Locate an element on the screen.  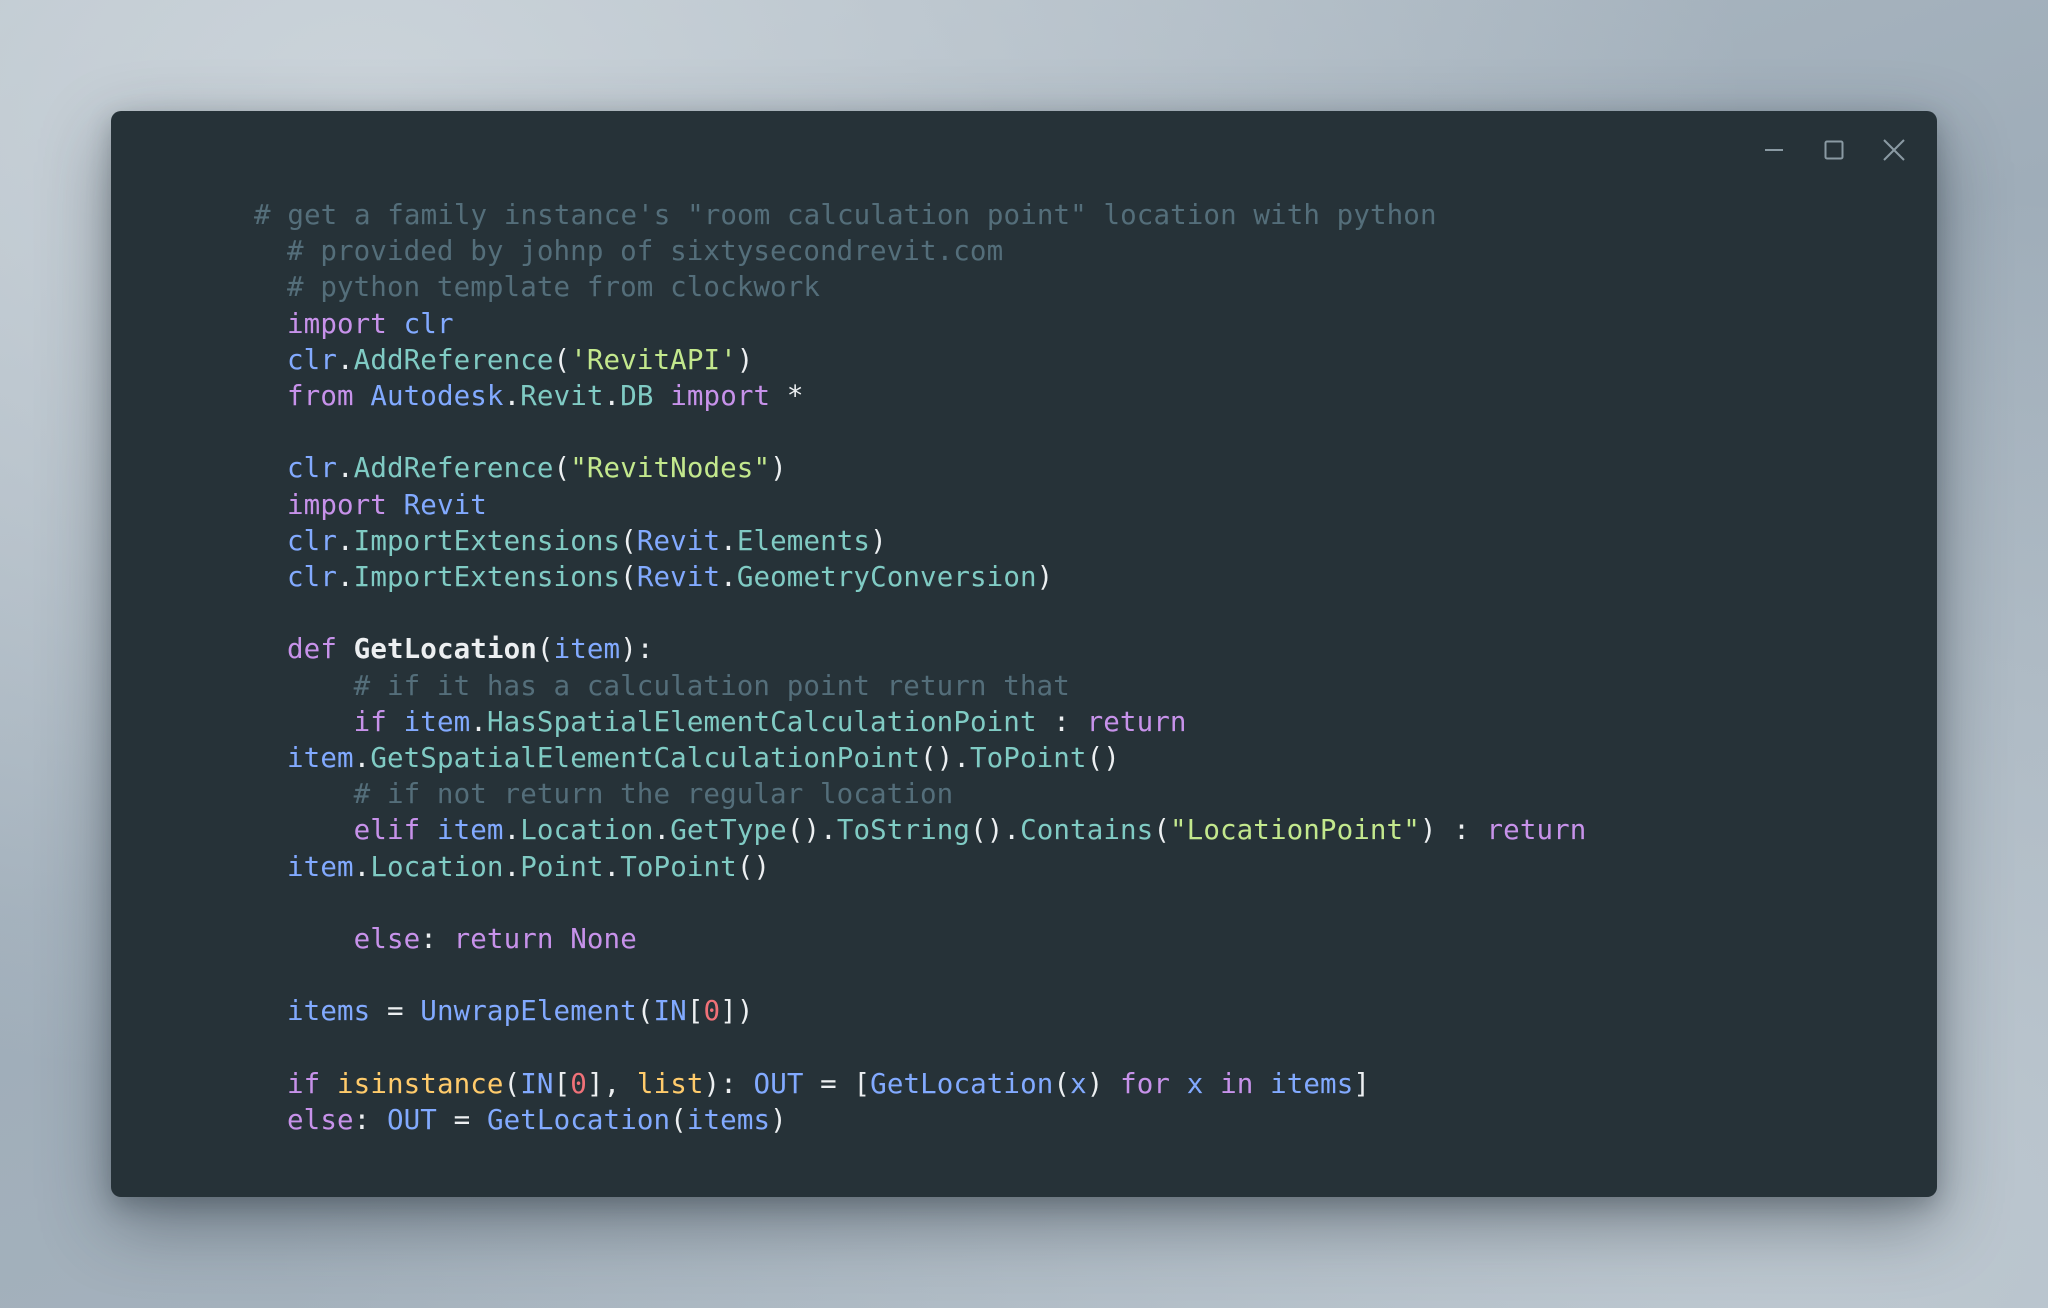
maximize-button is located at coordinates (1834, 150).